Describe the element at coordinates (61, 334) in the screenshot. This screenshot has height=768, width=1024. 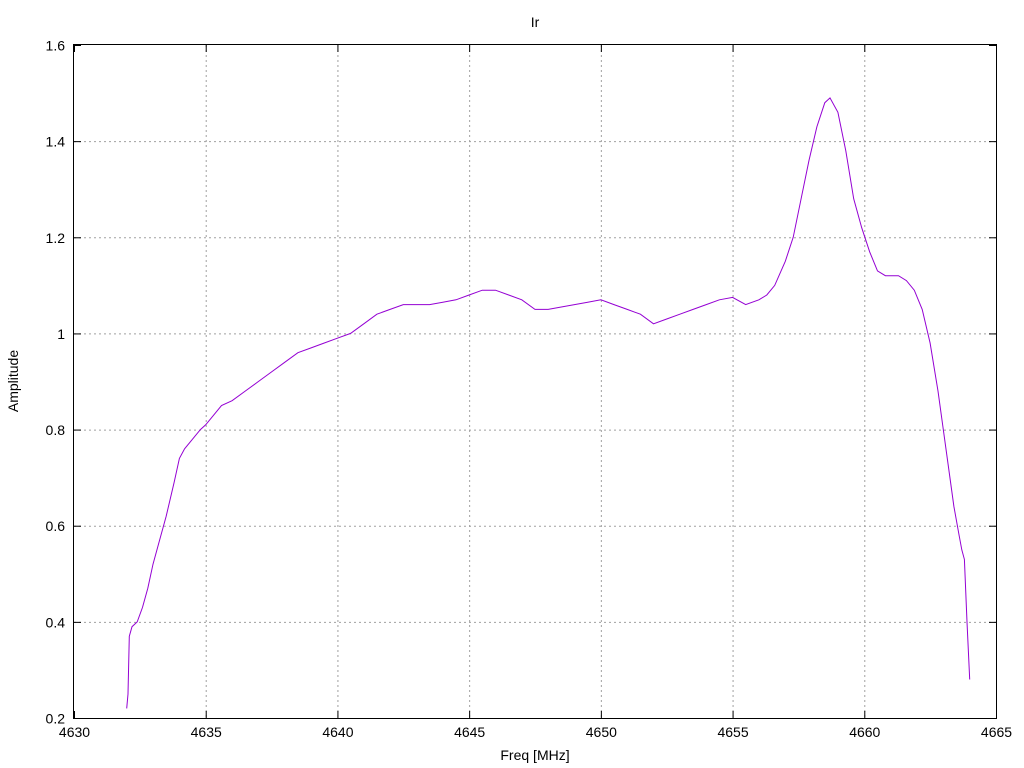
I see `y-tick-label: 1` at that location.